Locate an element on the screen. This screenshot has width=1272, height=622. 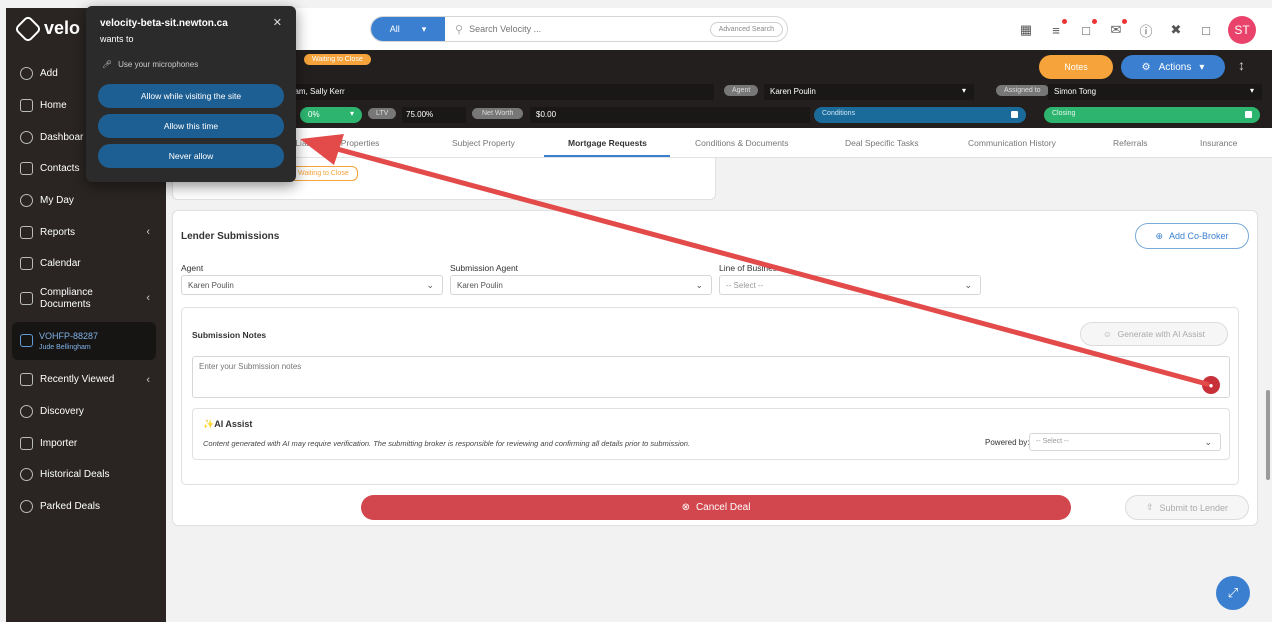
sidebar-item-discovery: Discovery is located at coordinates (86, 412).